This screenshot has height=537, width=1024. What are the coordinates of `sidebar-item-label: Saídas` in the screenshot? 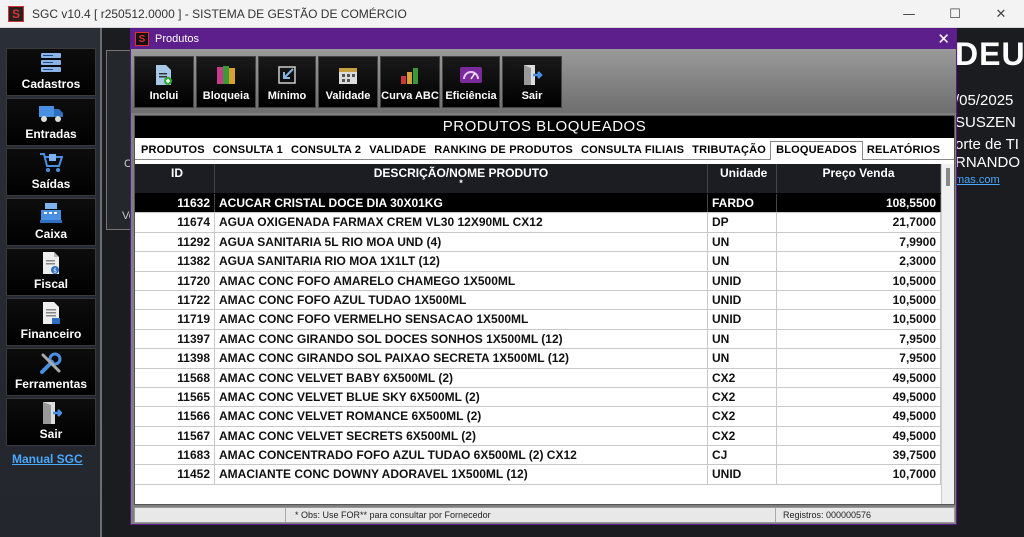 It's located at (51, 184).